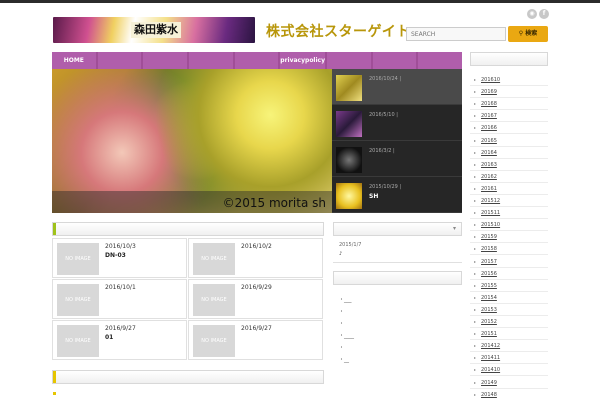 Image resolution: width=600 pixels, height=400 pixels. I want to click on facebook-icon: f, so click(544, 14).